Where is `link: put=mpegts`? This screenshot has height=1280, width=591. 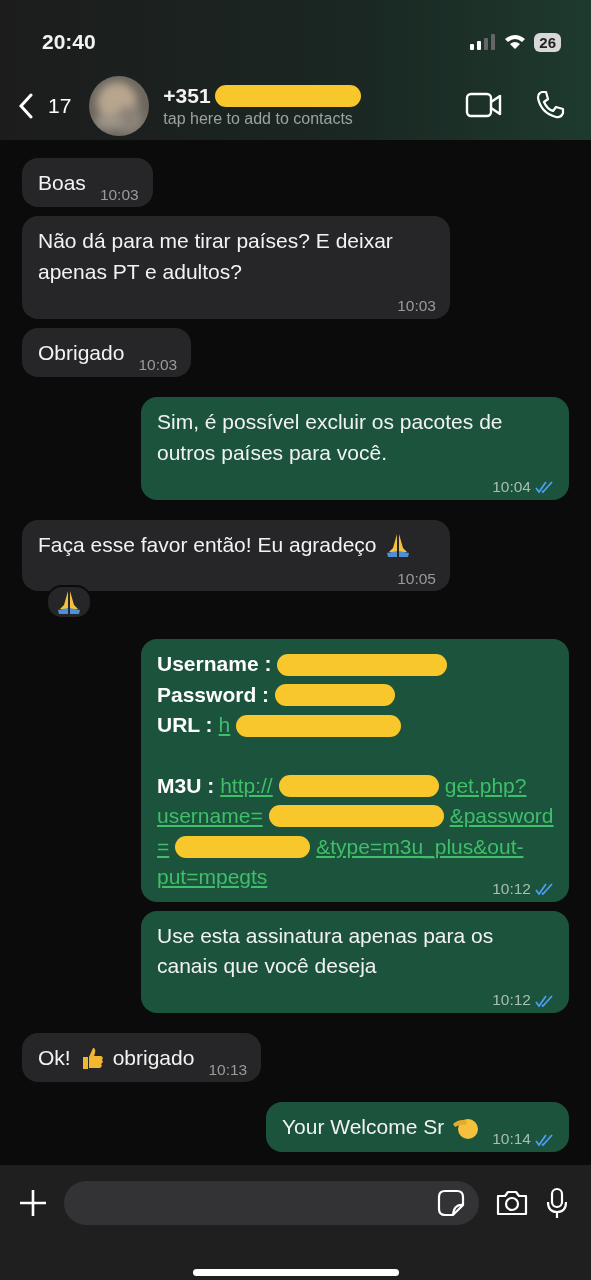
link: put=mpegts is located at coordinates (212, 877).